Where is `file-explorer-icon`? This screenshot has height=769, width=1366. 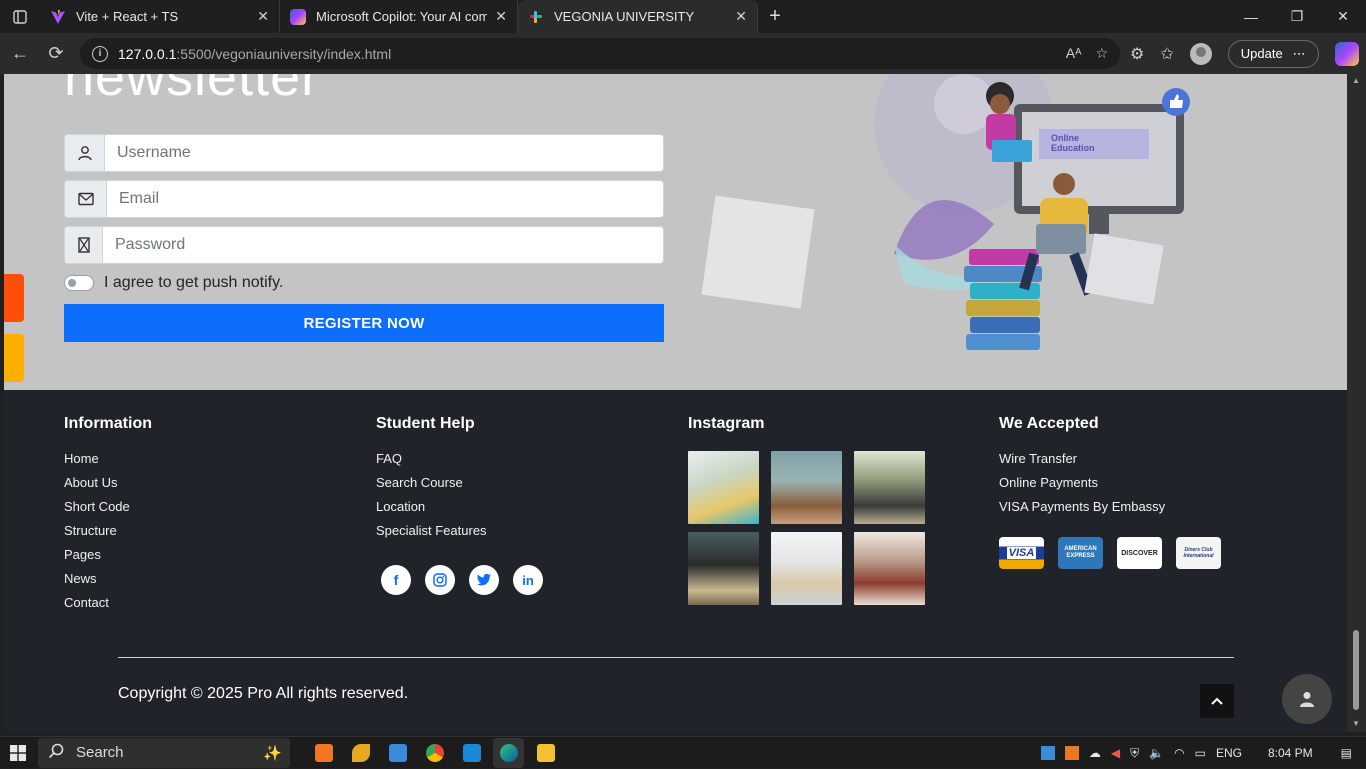 file-explorer-icon is located at coordinates (545, 753).